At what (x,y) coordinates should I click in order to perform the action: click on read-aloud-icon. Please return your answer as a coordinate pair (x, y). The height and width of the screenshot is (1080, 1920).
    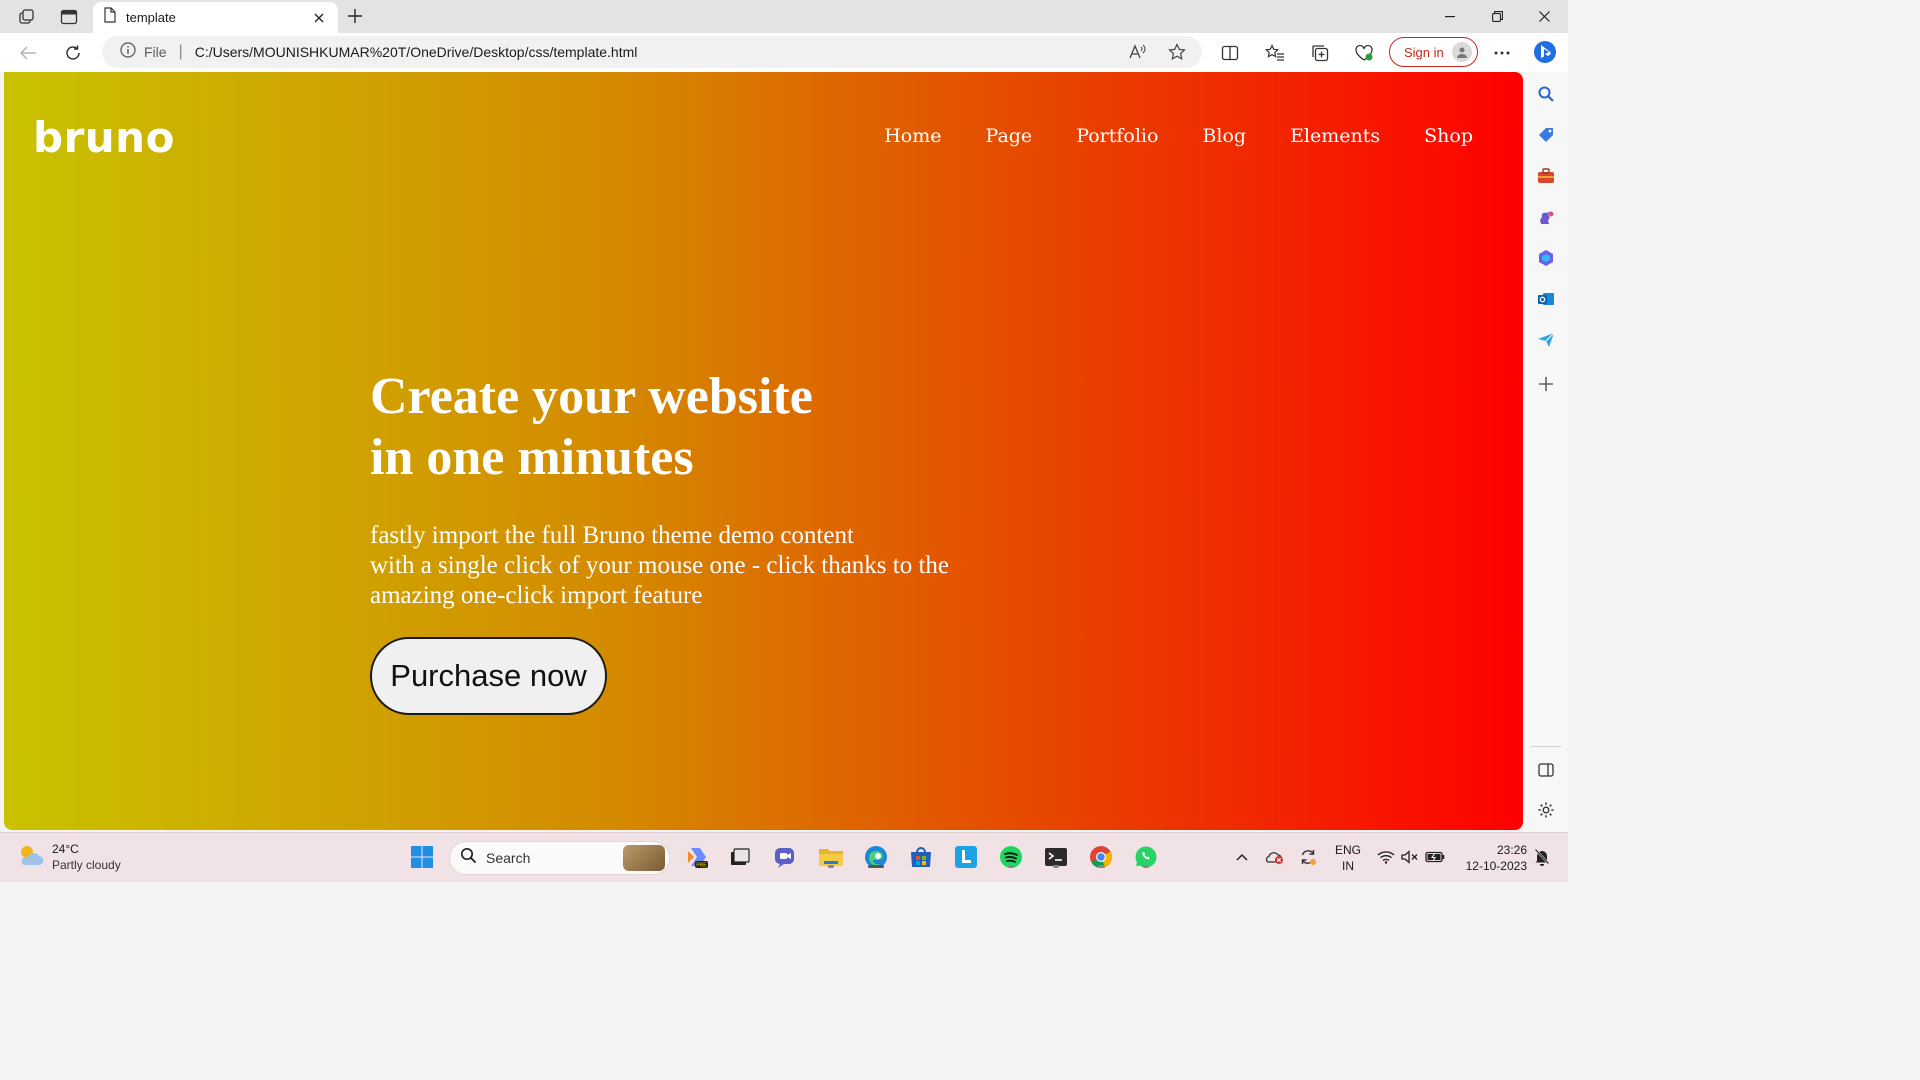
    Looking at the image, I should click on (1137, 54).